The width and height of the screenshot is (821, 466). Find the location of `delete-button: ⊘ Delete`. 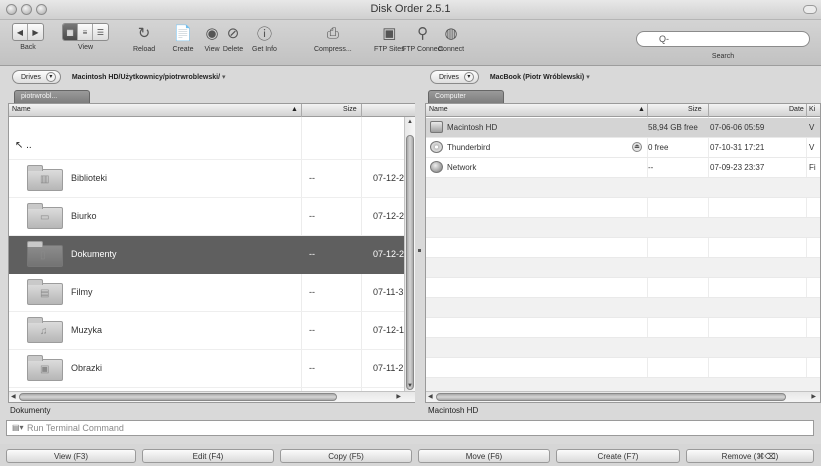

delete-button: ⊘ Delete is located at coordinates (233, 38).